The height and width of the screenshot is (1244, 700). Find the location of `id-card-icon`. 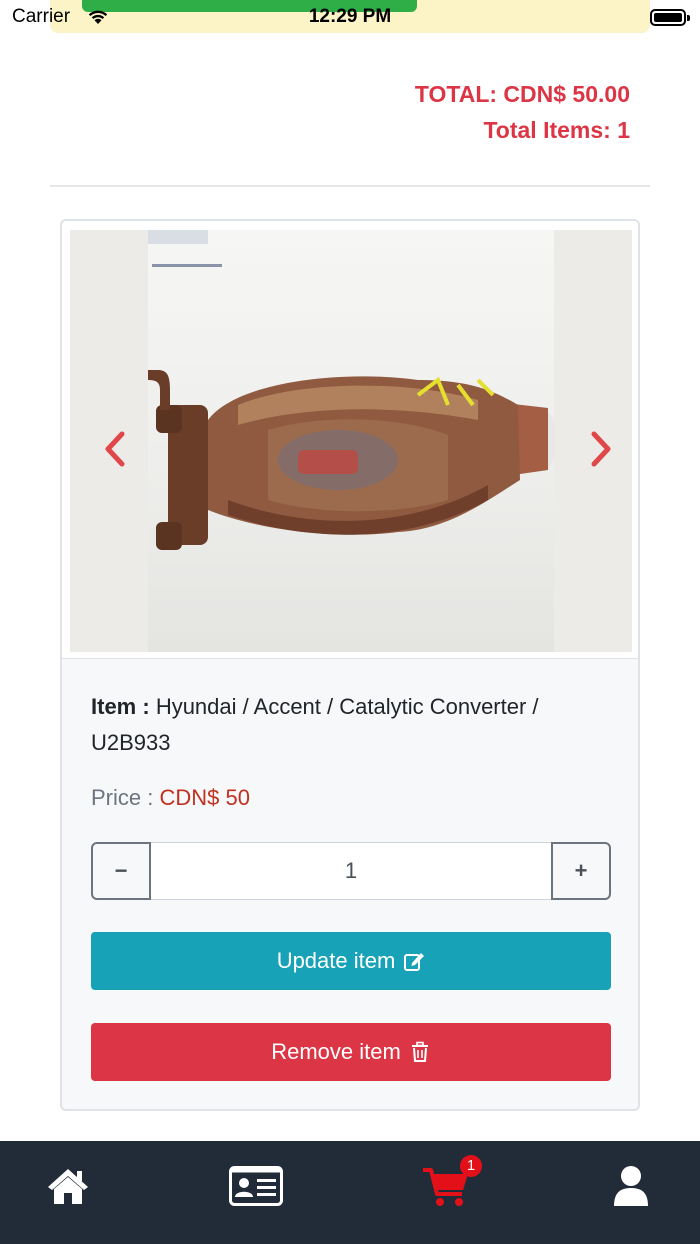

id-card-icon is located at coordinates (256, 1186).